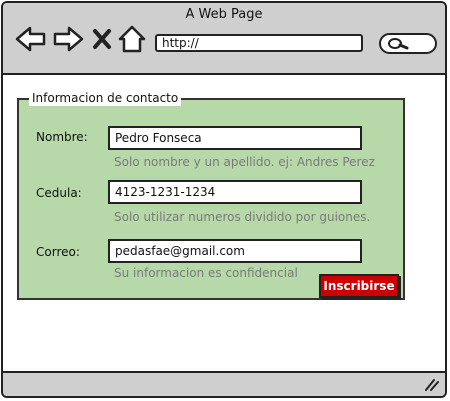 The width and height of the screenshot is (450, 401). What do you see at coordinates (224, 14) in the screenshot?
I see `window-title: A Web Page` at bounding box center [224, 14].